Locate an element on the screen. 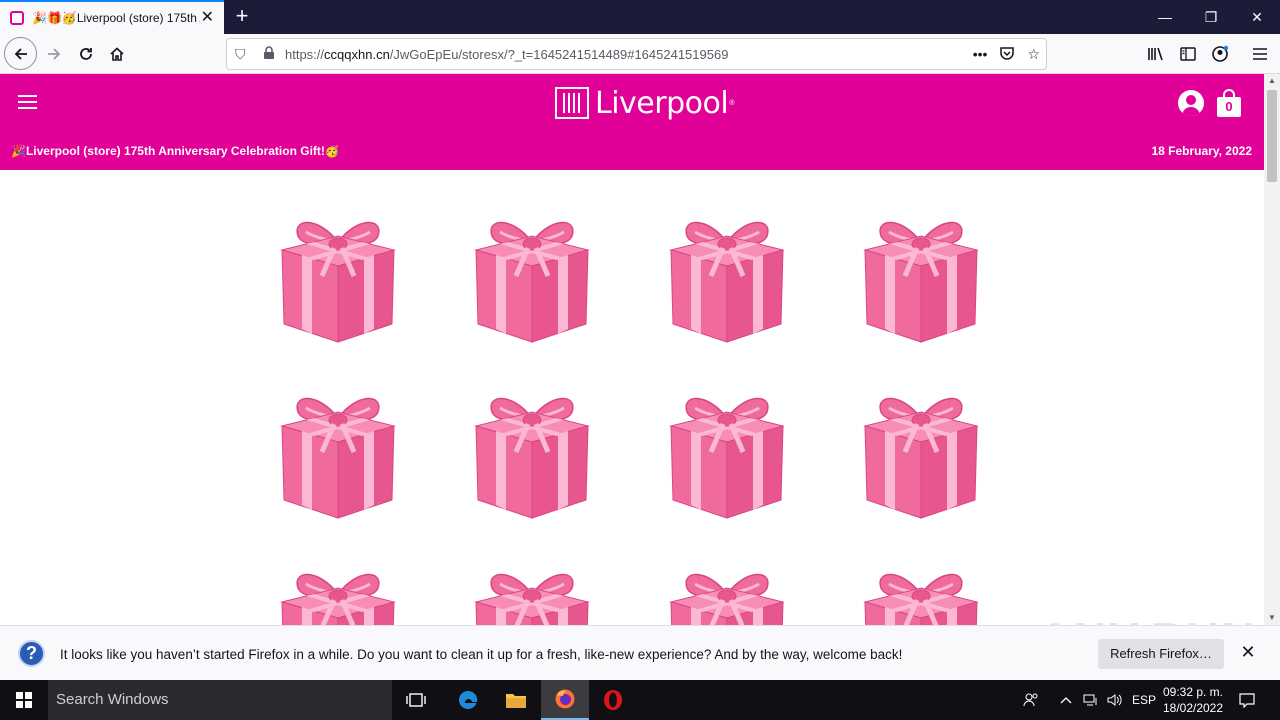 The width and height of the screenshot is (1280, 720). home-icon is located at coordinates (117, 54).